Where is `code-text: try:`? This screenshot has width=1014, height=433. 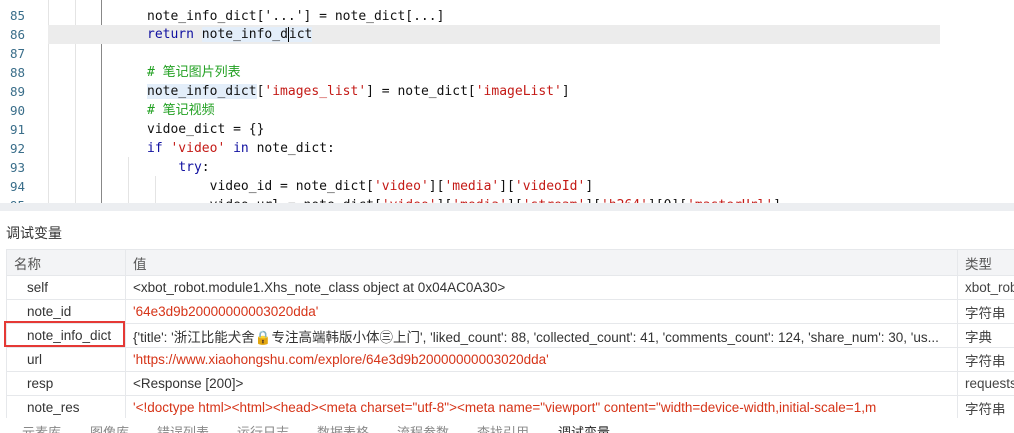
code-text: try: is located at coordinates (178, 167).